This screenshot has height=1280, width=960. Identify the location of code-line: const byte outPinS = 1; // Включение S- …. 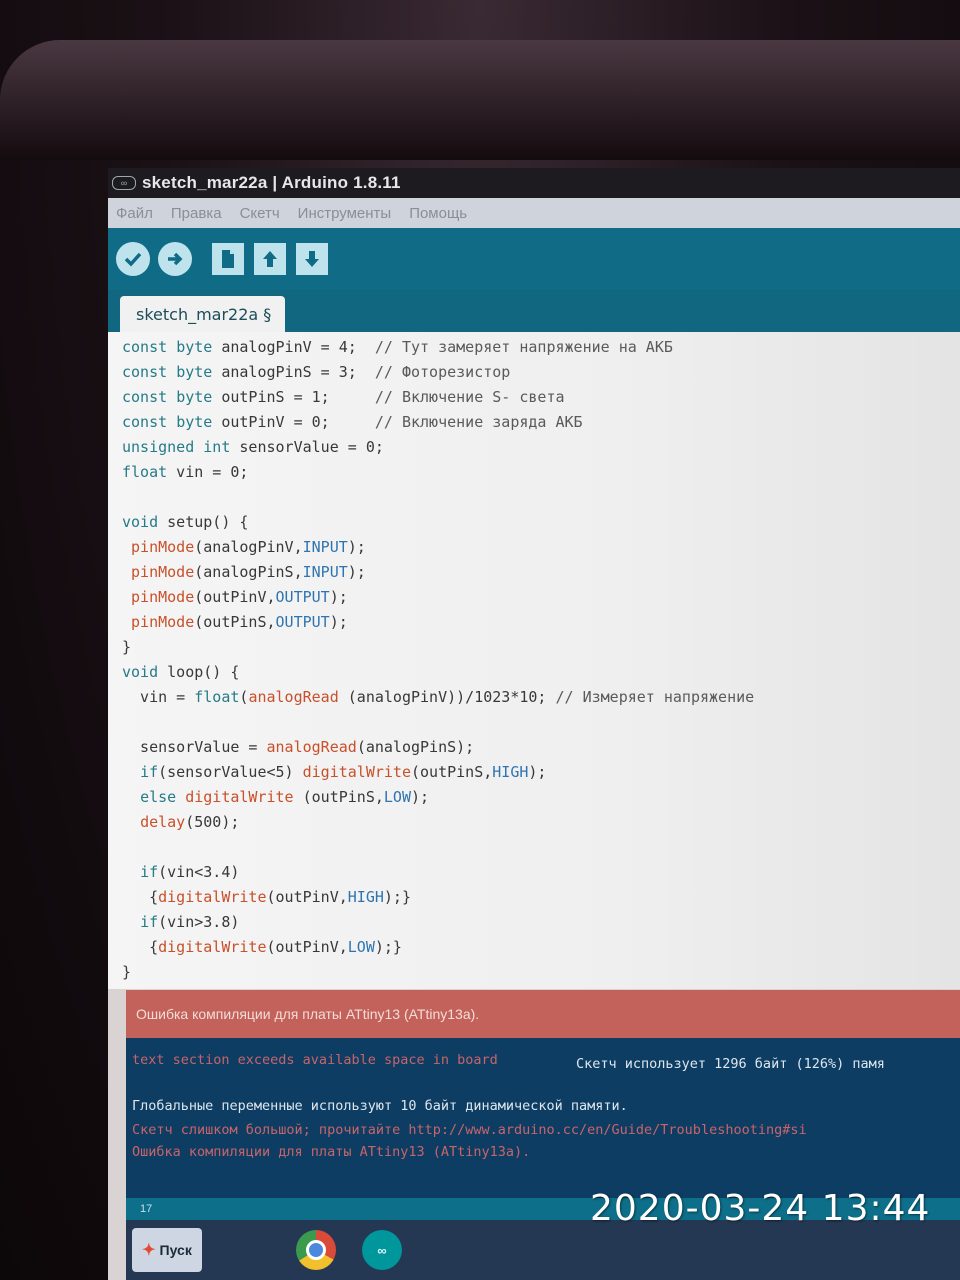
(343, 397).